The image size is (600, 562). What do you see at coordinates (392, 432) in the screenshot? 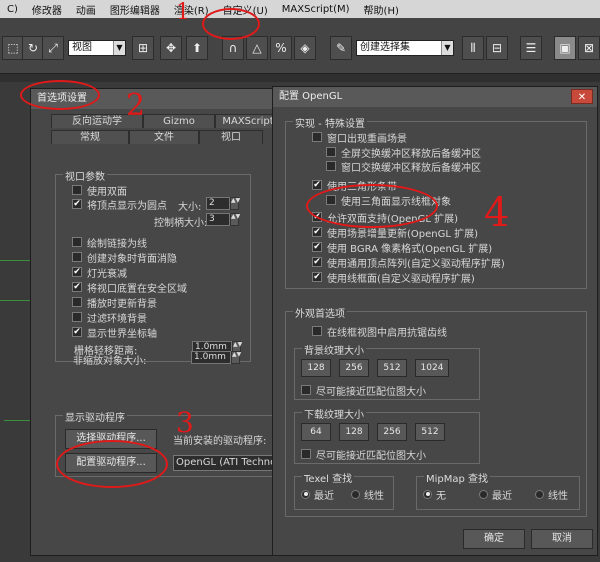
I see `dl-size-256: 256` at bounding box center [392, 432].